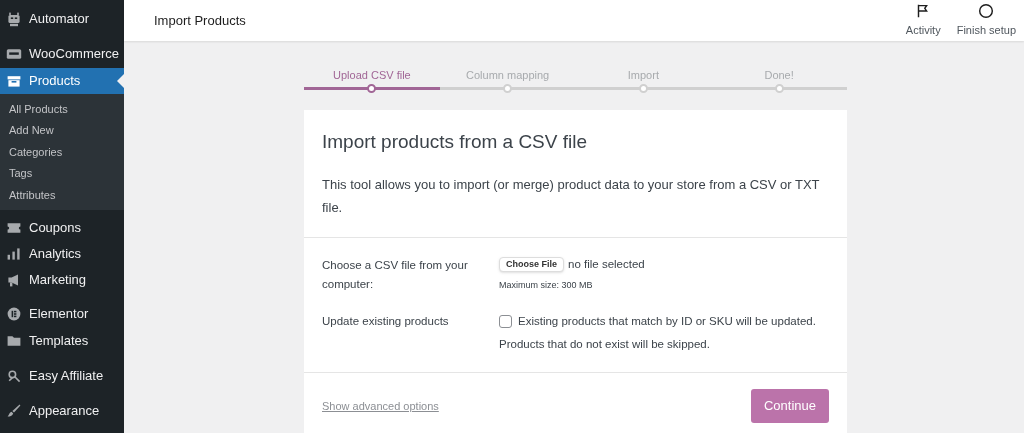  What do you see at coordinates (986, 11) in the screenshot?
I see `circle-icon` at bounding box center [986, 11].